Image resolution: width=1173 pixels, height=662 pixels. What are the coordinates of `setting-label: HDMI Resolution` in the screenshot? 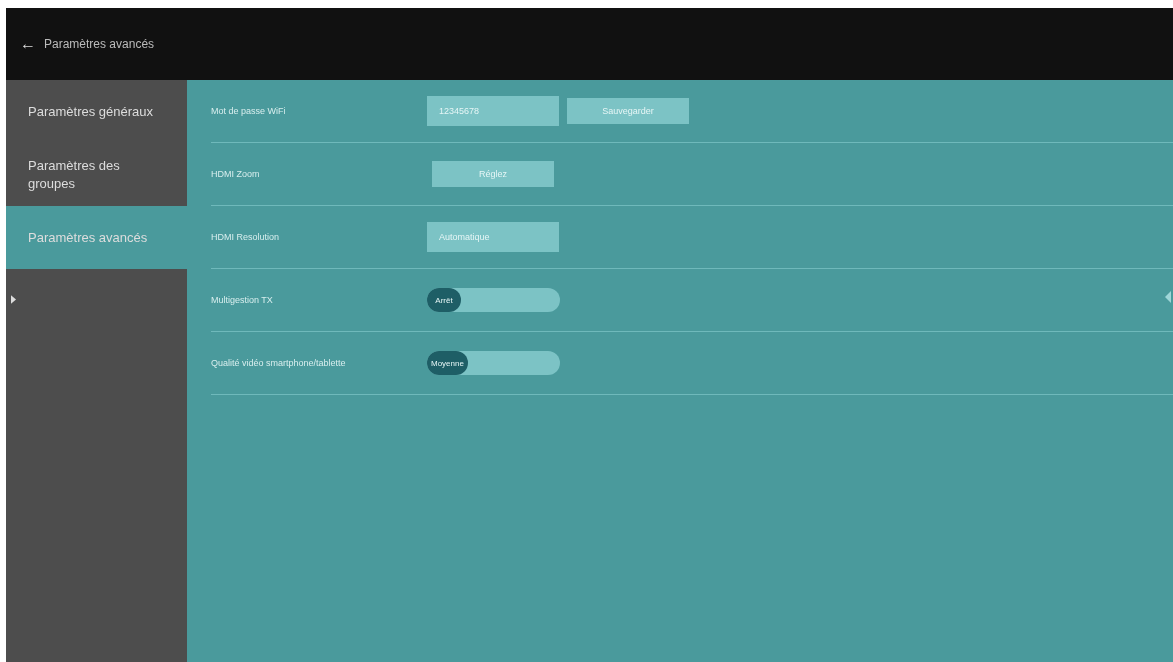 It's located at (246, 237).